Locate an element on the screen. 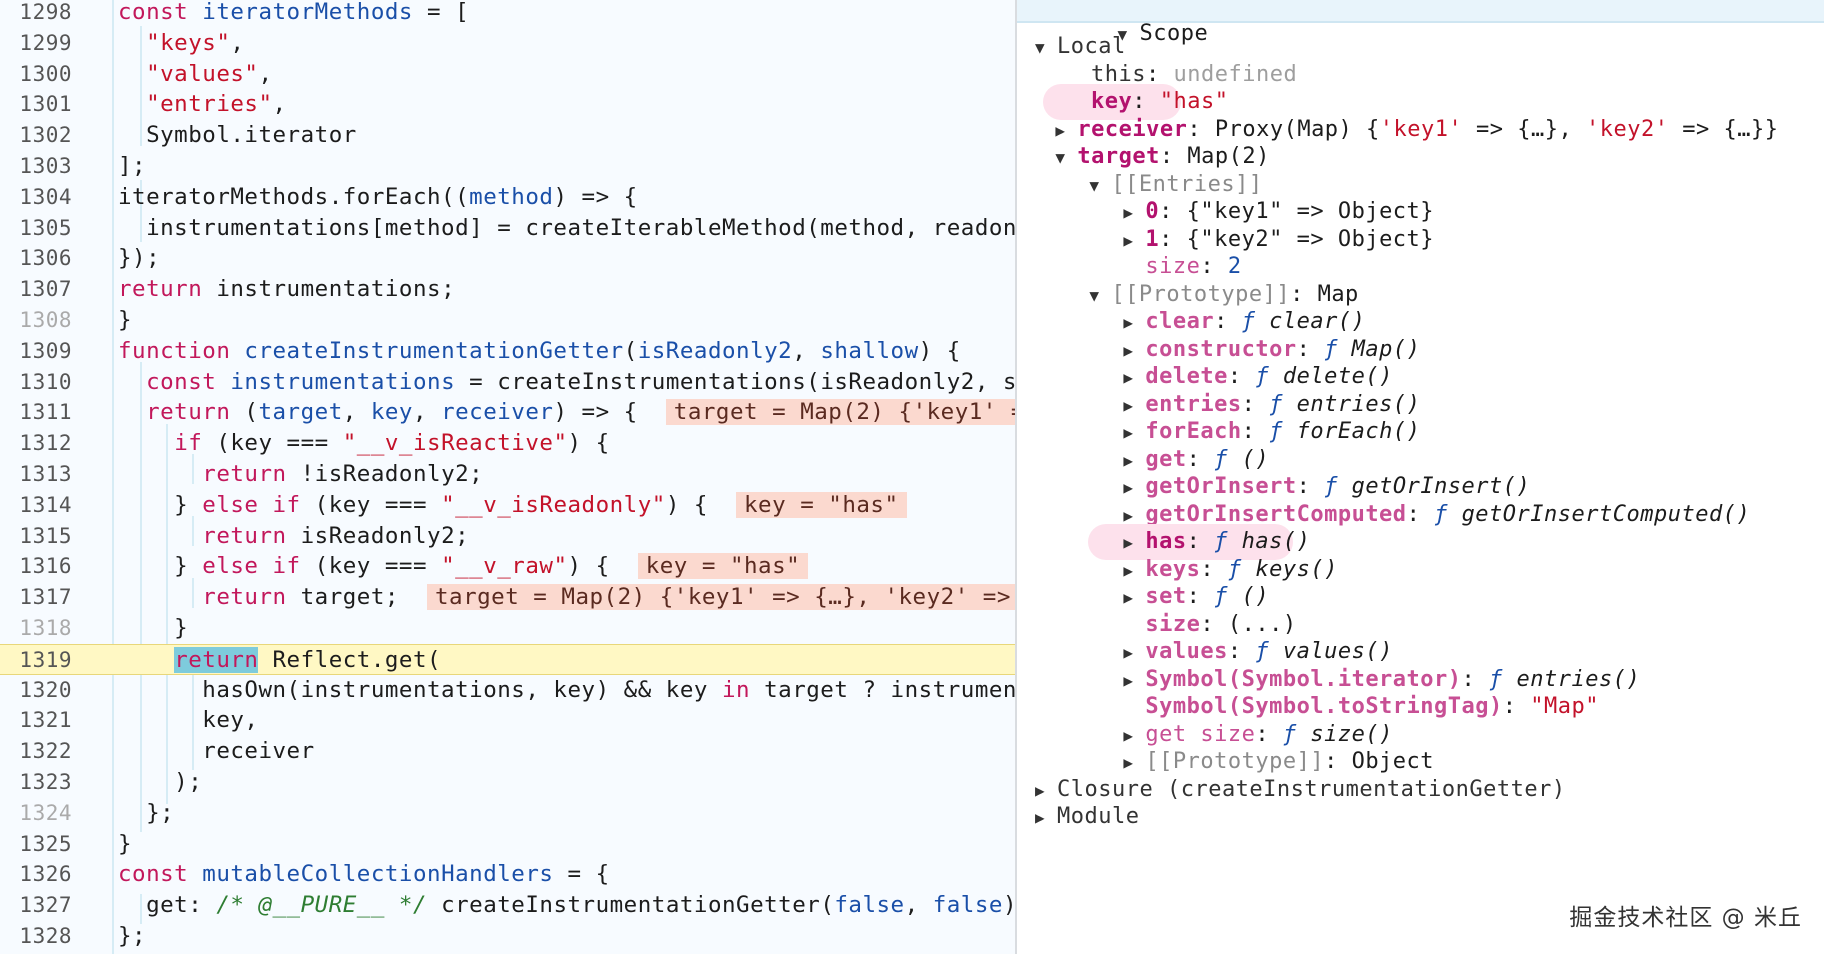  code-line-current: 1319 return Reflect.get( is located at coordinates (507, 659).